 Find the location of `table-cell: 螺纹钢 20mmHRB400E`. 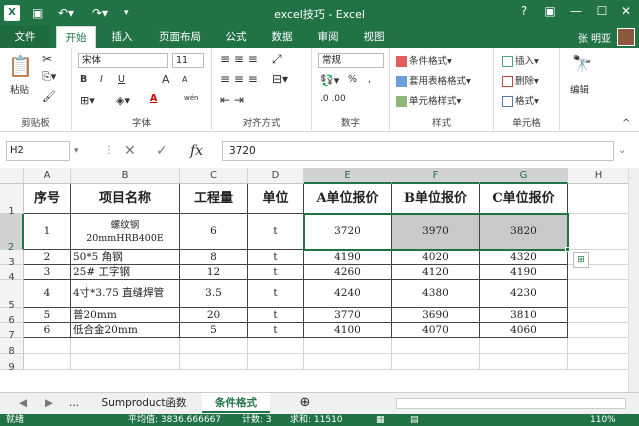

table-cell: 螺纹钢 20mmHRB400E is located at coordinates (125, 232).